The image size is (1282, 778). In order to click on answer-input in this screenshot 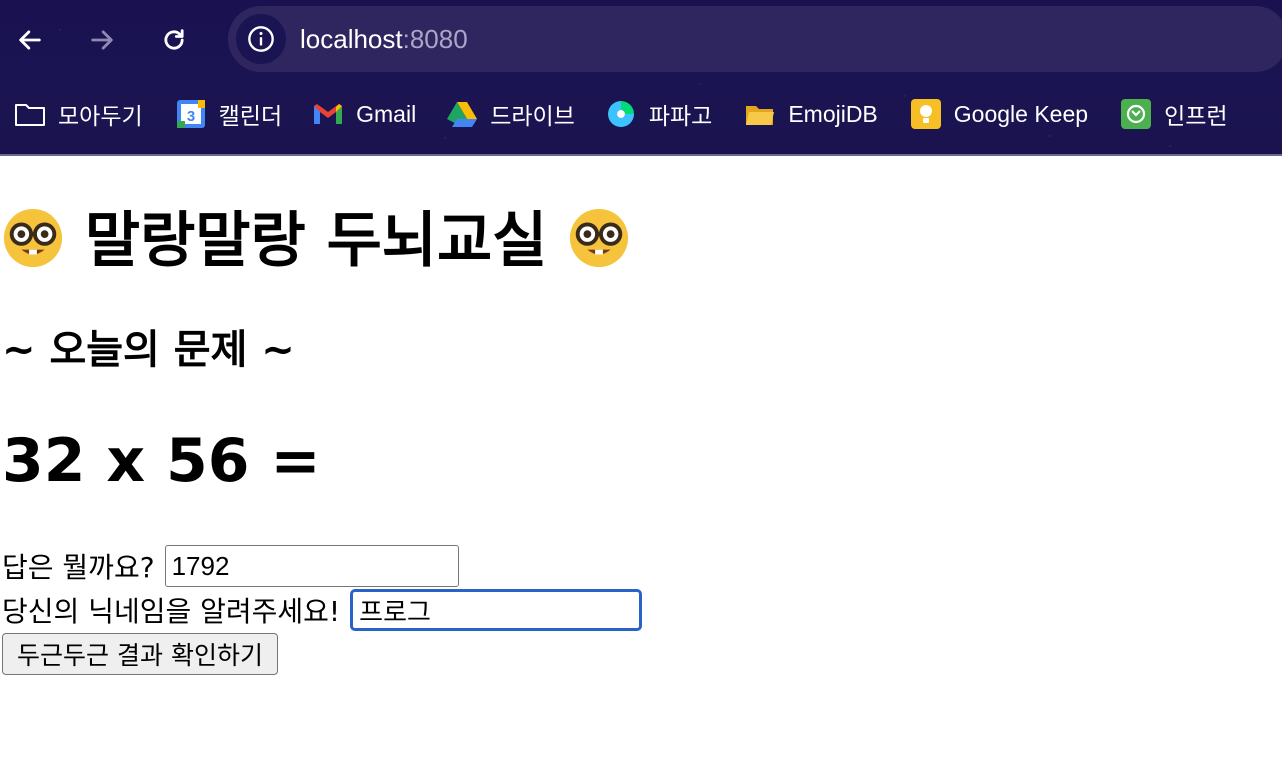, I will do `click(311, 566)`.